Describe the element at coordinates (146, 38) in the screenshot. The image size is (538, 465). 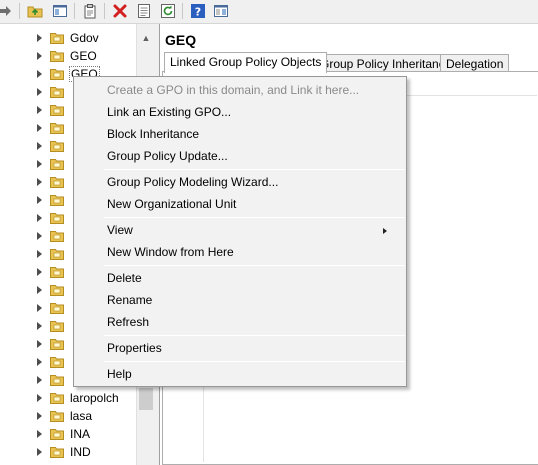
I see `scroll-up-icon: ▲` at that location.